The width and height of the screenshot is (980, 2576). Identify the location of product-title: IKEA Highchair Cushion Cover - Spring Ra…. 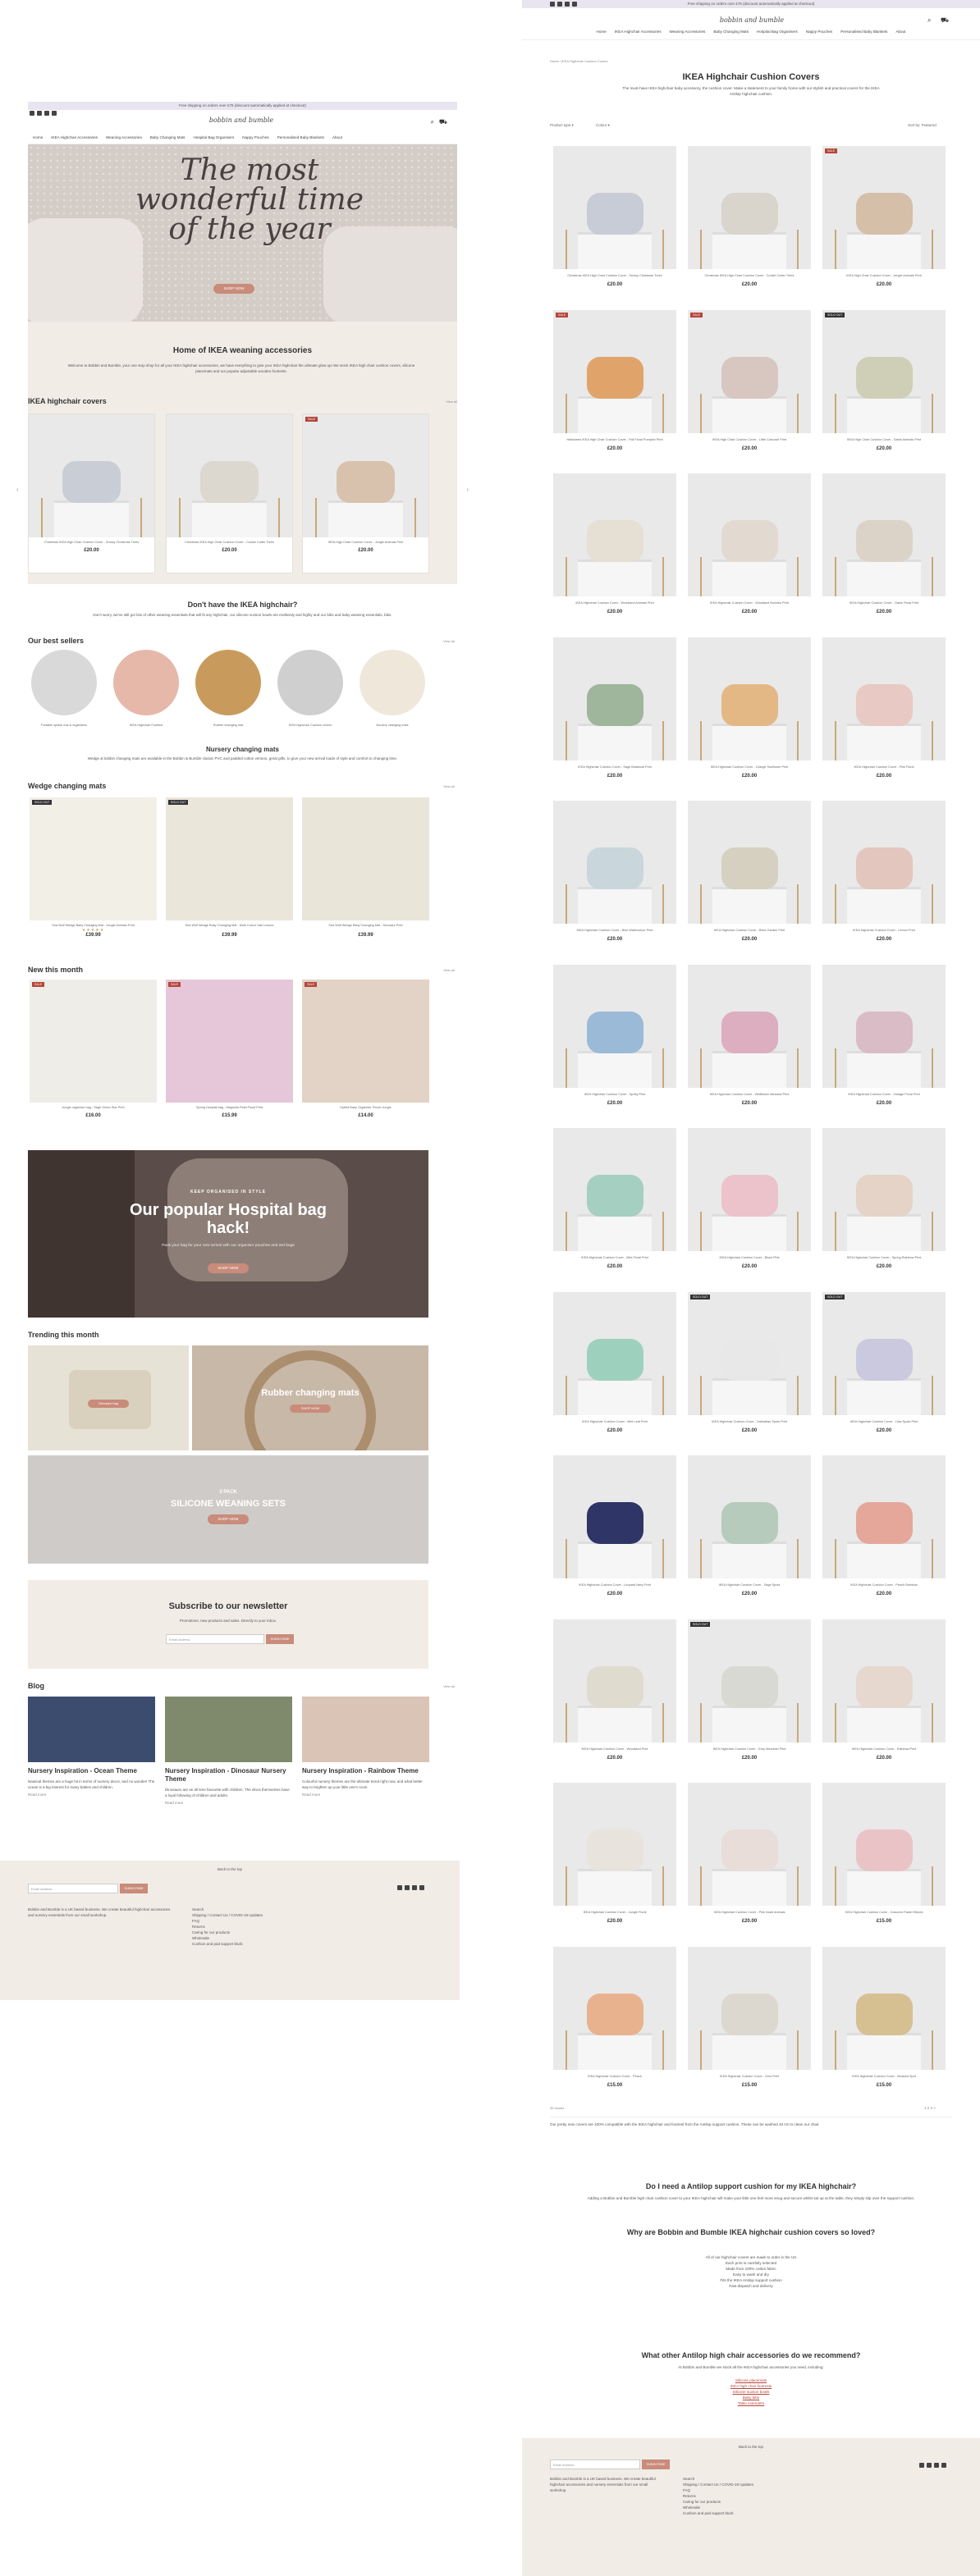
(884, 1258).